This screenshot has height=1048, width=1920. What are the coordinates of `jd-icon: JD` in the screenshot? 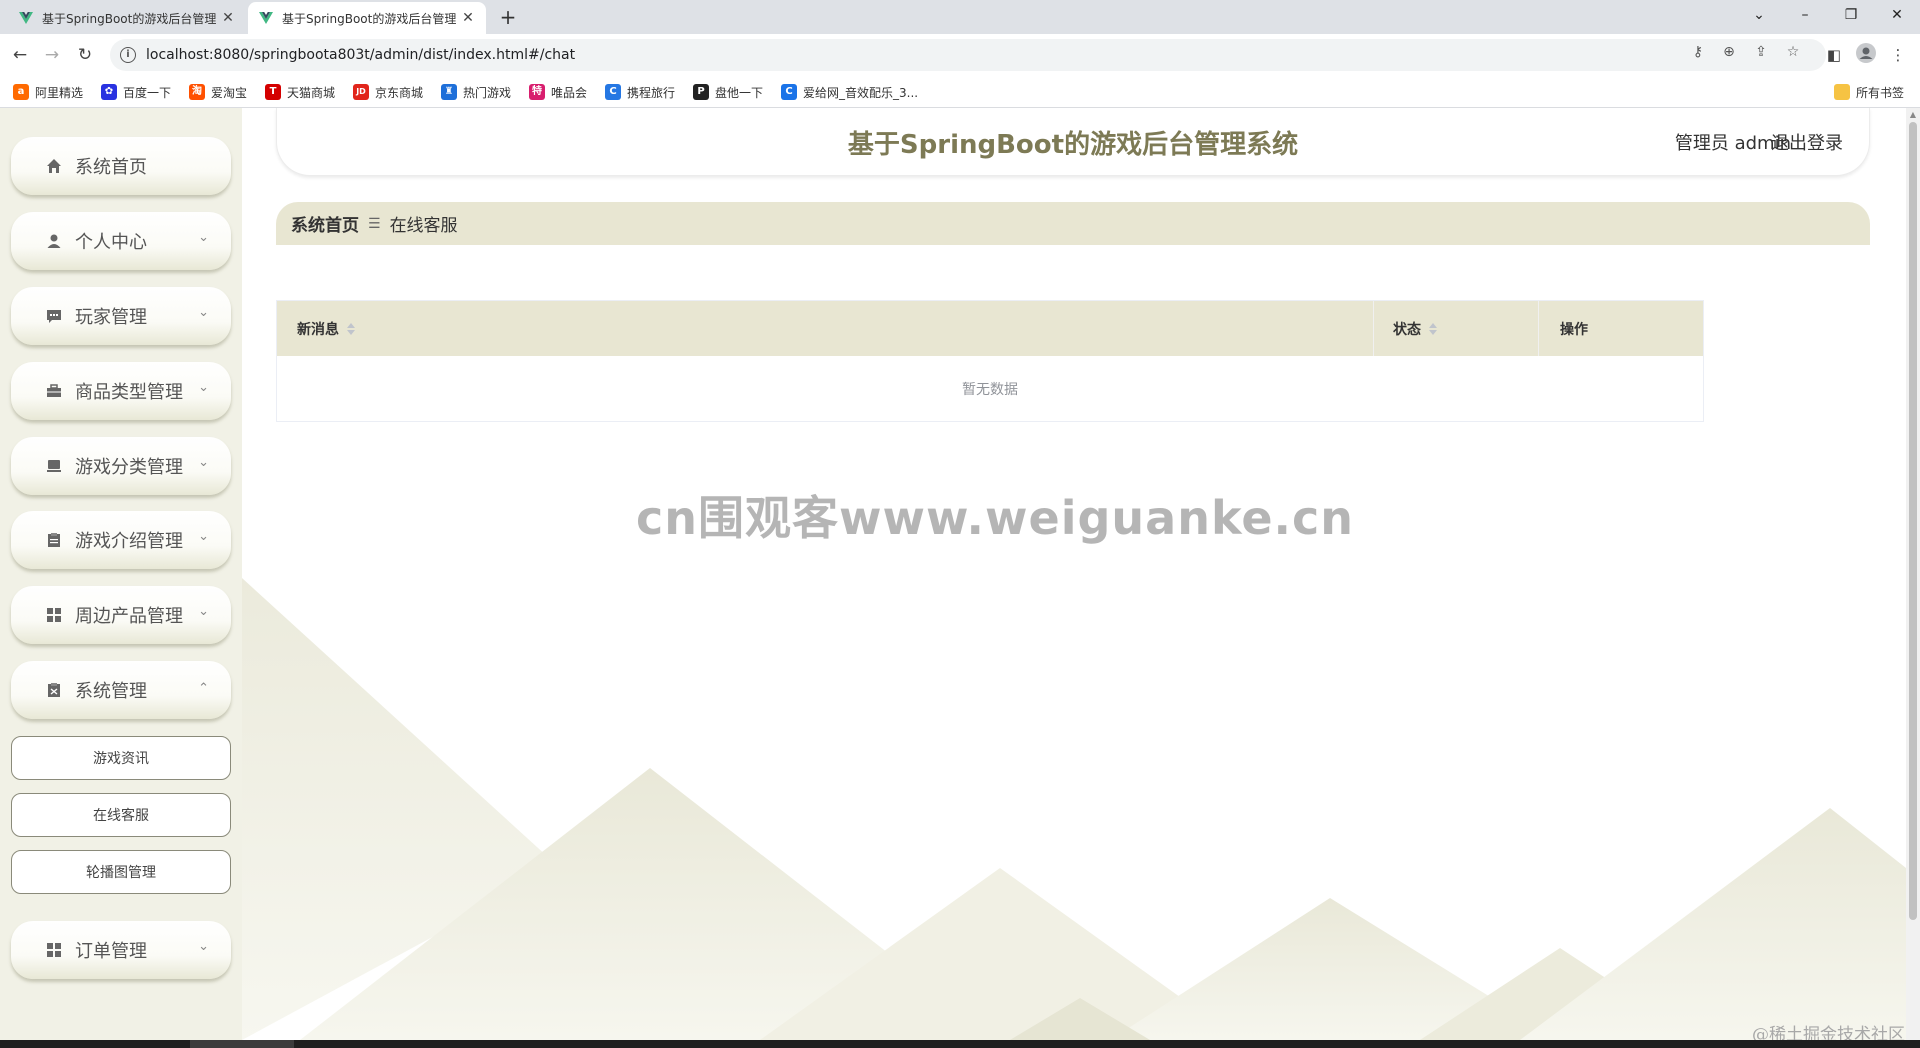 It's located at (361, 92).